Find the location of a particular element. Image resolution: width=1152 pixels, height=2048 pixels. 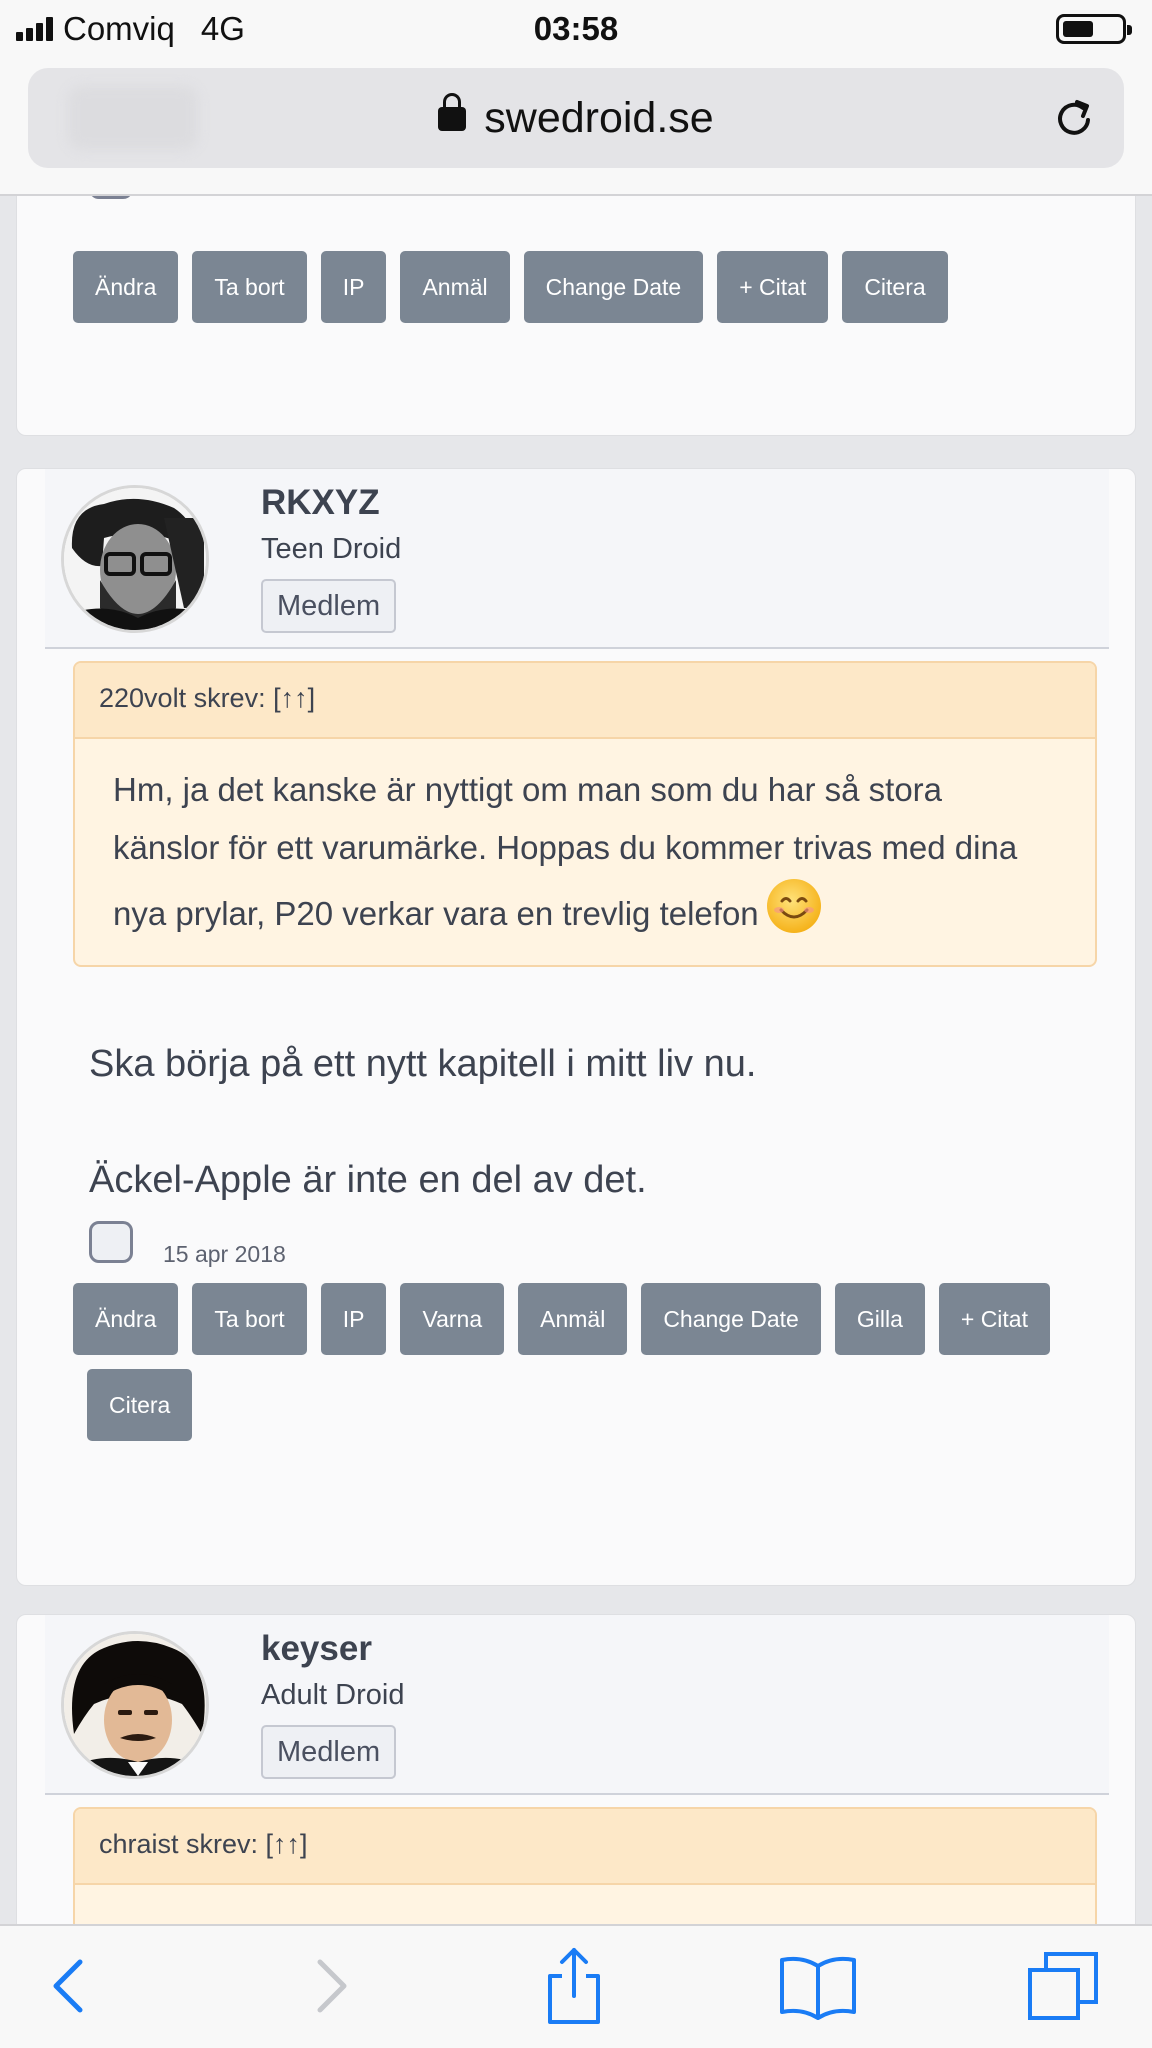

post-date: 15 apr 2018 is located at coordinates (224, 1254).